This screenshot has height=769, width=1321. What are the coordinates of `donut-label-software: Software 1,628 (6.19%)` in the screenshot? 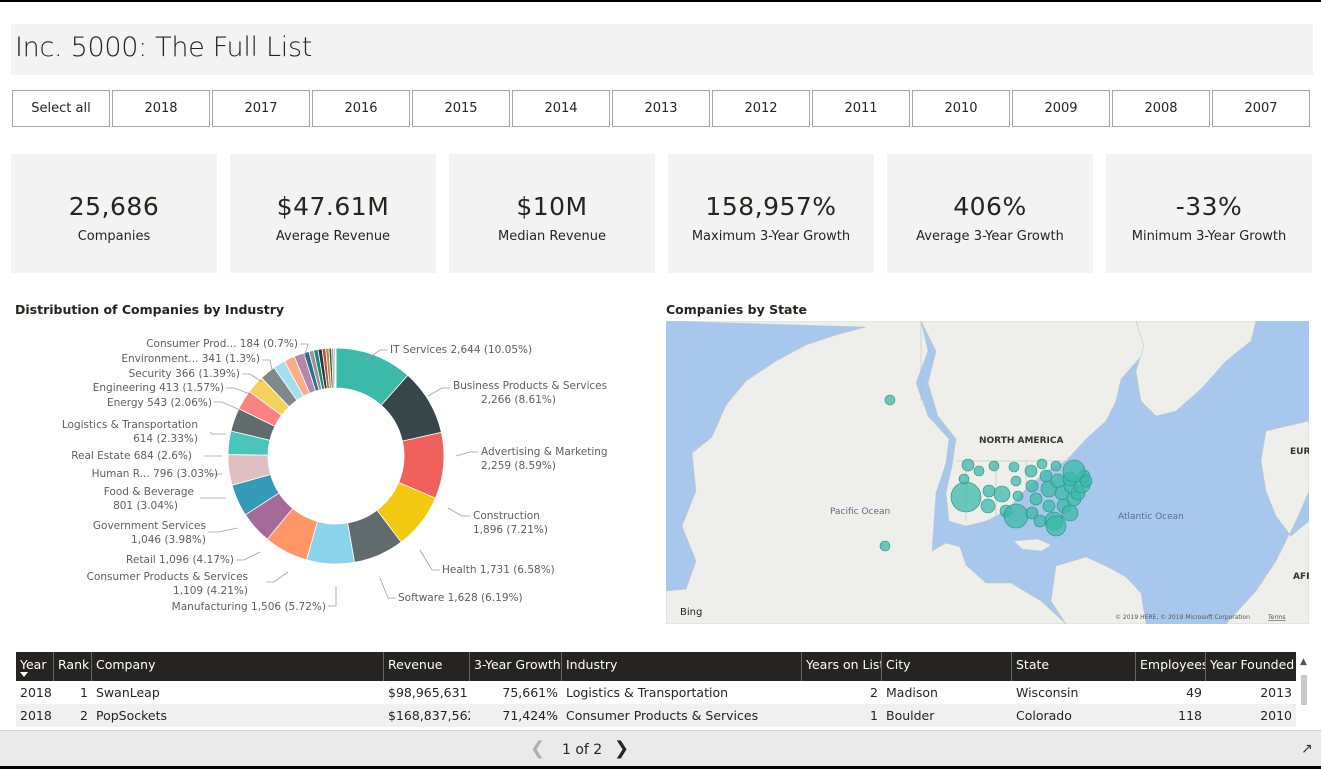 It's located at (460, 598).